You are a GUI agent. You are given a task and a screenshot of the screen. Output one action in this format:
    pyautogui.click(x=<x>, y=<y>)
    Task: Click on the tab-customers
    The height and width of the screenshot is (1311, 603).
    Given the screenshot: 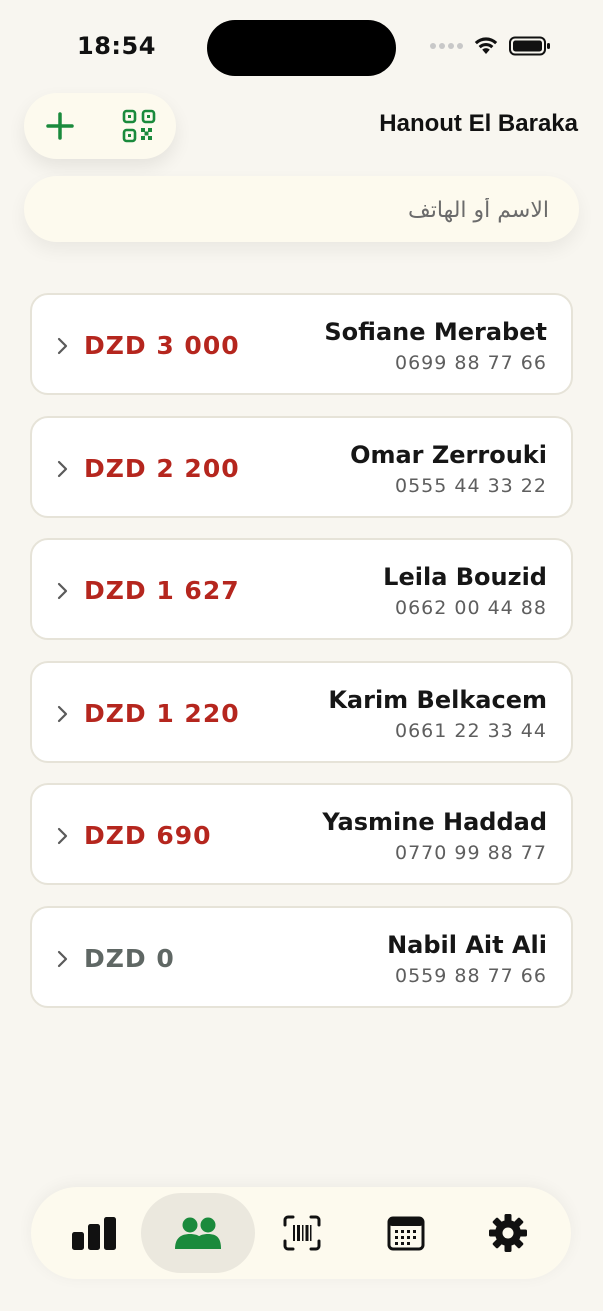 What is the action you would take?
    pyautogui.click(x=198, y=1233)
    